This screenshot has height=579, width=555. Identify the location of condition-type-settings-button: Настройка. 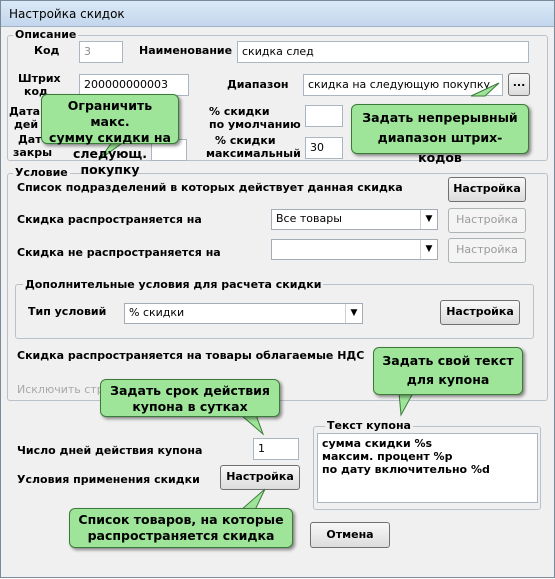
(480, 312).